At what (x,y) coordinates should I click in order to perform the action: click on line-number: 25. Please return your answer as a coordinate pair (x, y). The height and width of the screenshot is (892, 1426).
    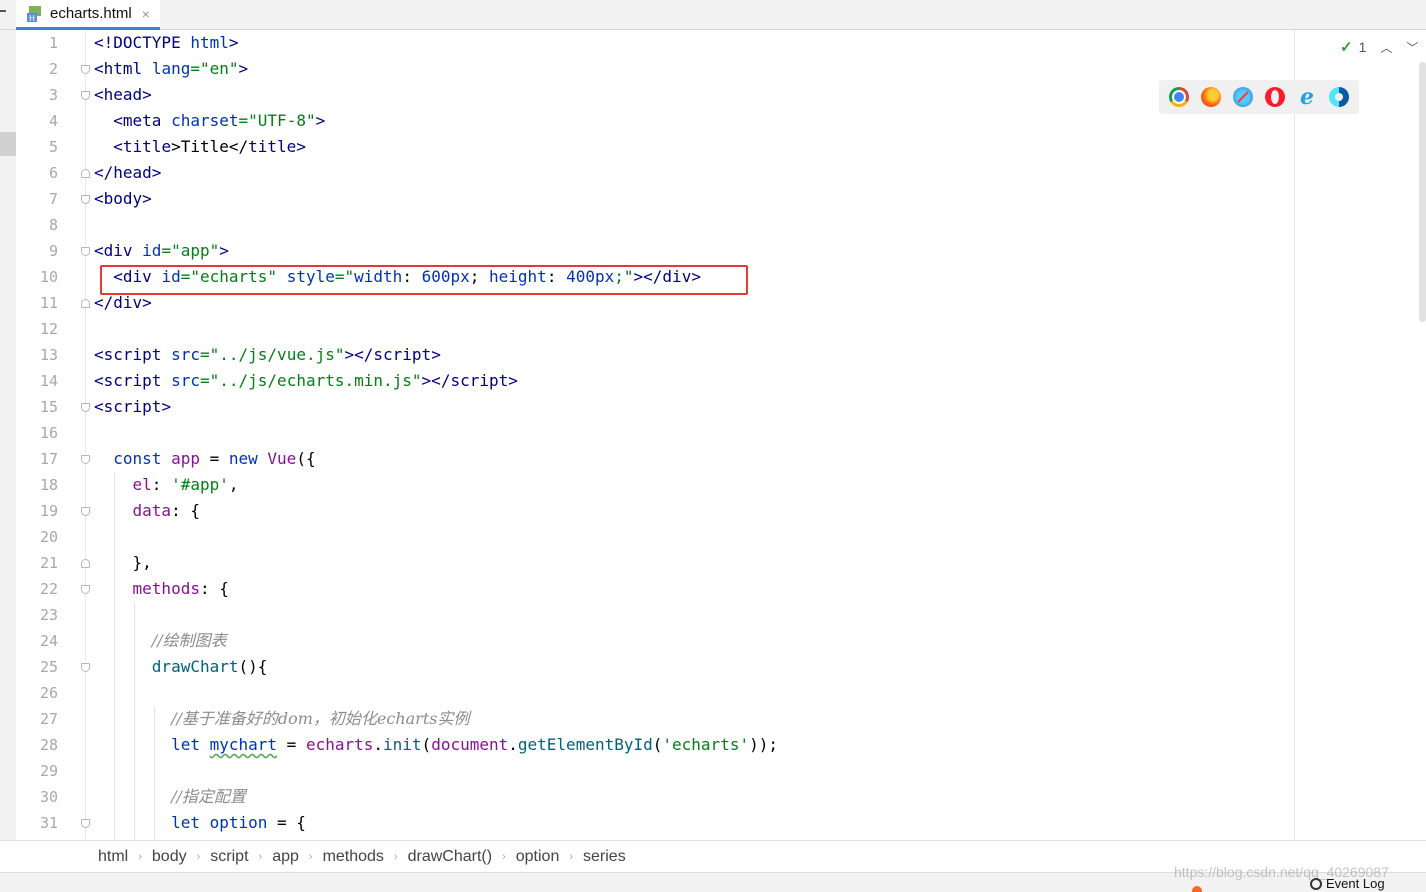
    Looking at the image, I should click on (48, 667).